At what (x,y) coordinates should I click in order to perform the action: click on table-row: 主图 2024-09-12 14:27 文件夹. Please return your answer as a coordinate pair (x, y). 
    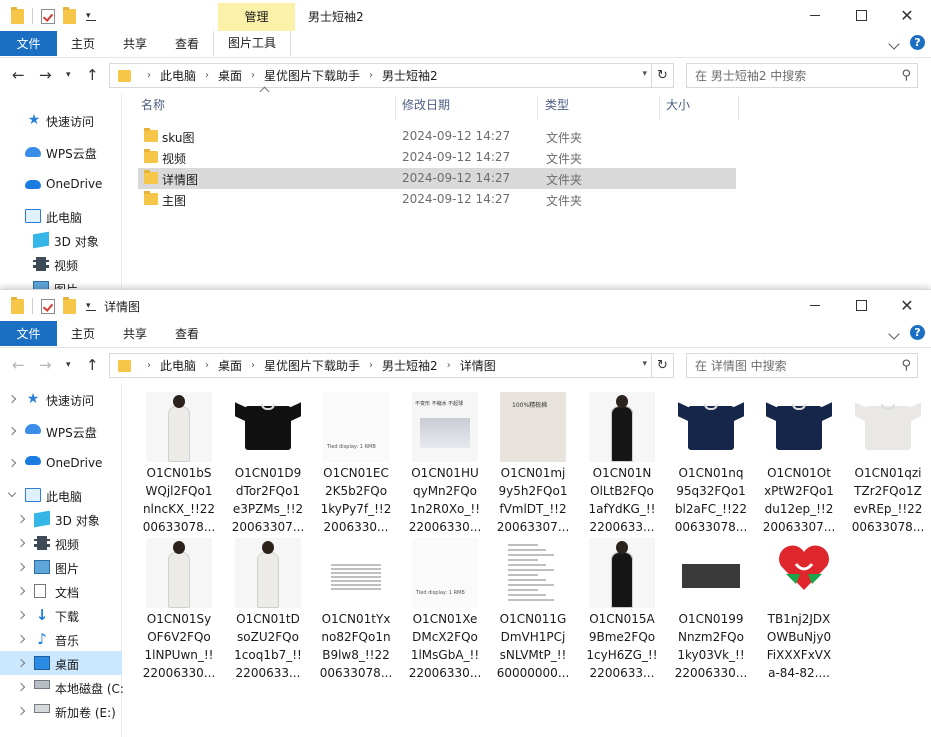
    Looking at the image, I should click on (437, 199).